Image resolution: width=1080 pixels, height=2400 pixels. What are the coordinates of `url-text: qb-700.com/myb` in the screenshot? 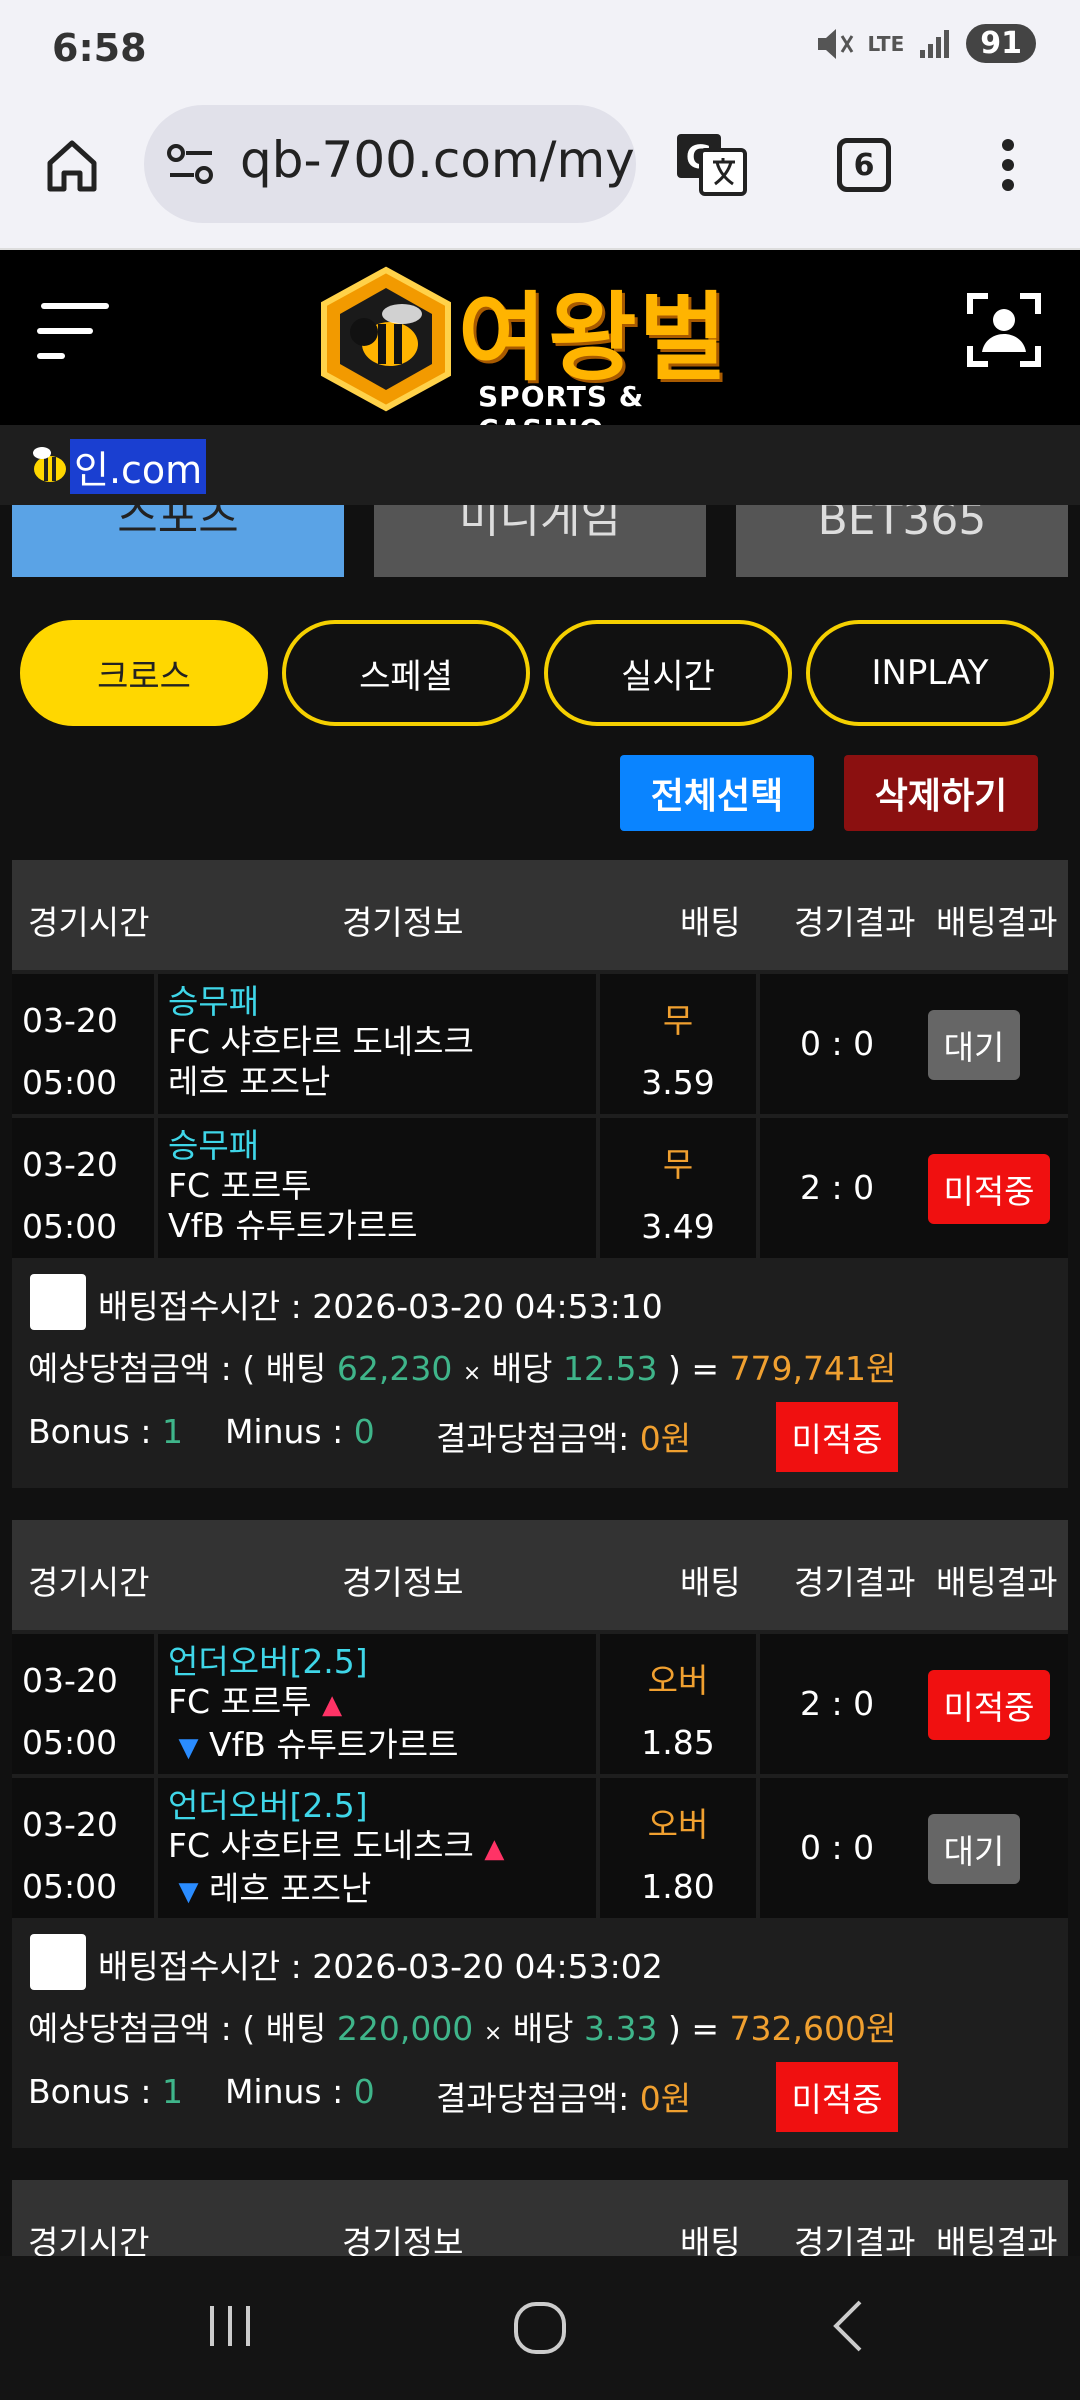 It's located at (438, 160).